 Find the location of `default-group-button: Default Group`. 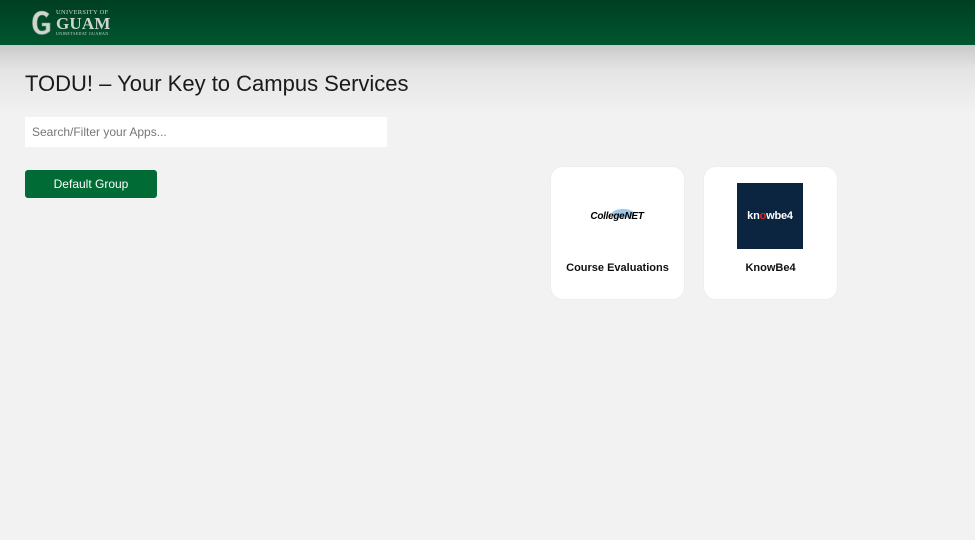

default-group-button: Default Group is located at coordinates (91, 184).